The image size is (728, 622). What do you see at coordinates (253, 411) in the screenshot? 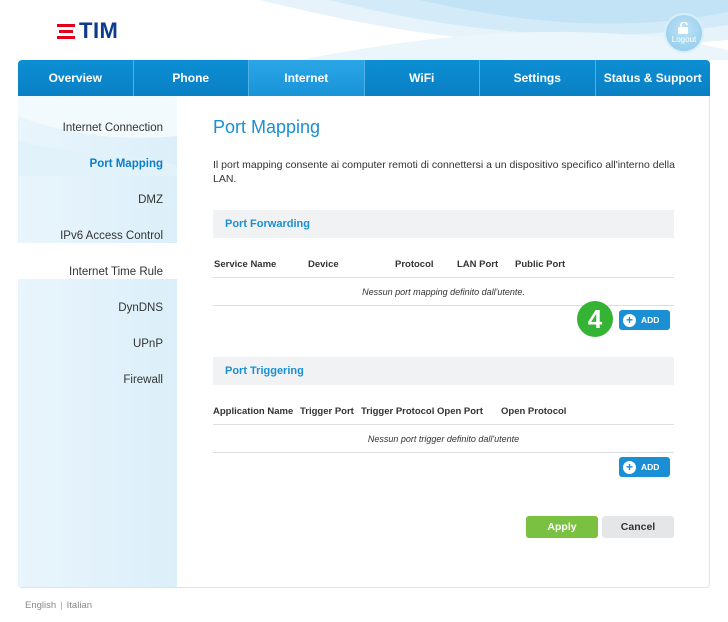
I see `column-header-application-name: Application Name` at bounding box center [253, 411].